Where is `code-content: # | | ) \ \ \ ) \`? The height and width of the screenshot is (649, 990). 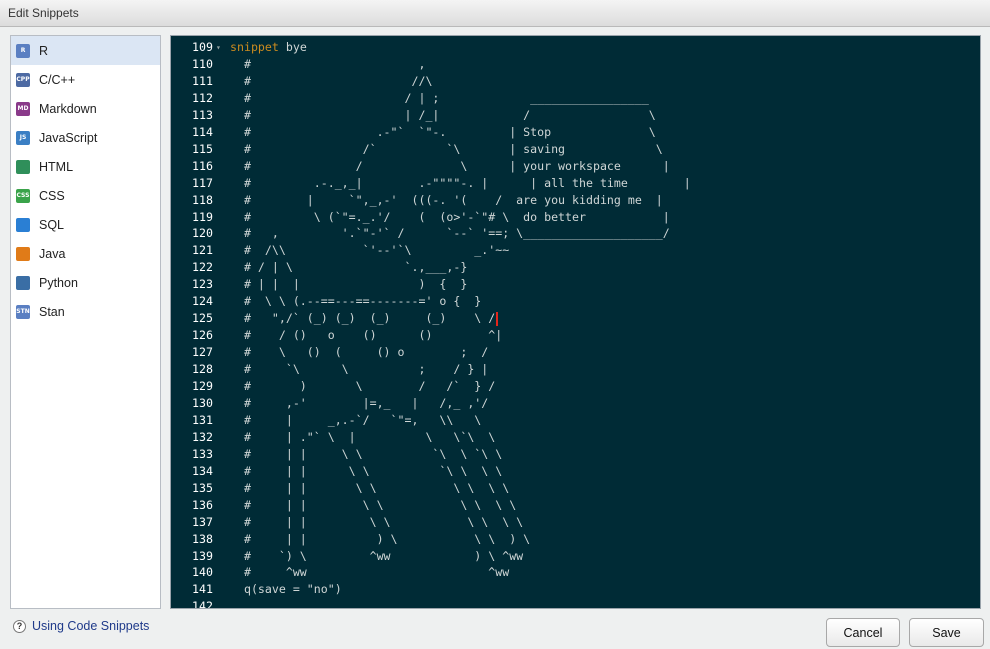
code-content: # | | ) \ \ \ ) \ is located at coordinates (380, 538).